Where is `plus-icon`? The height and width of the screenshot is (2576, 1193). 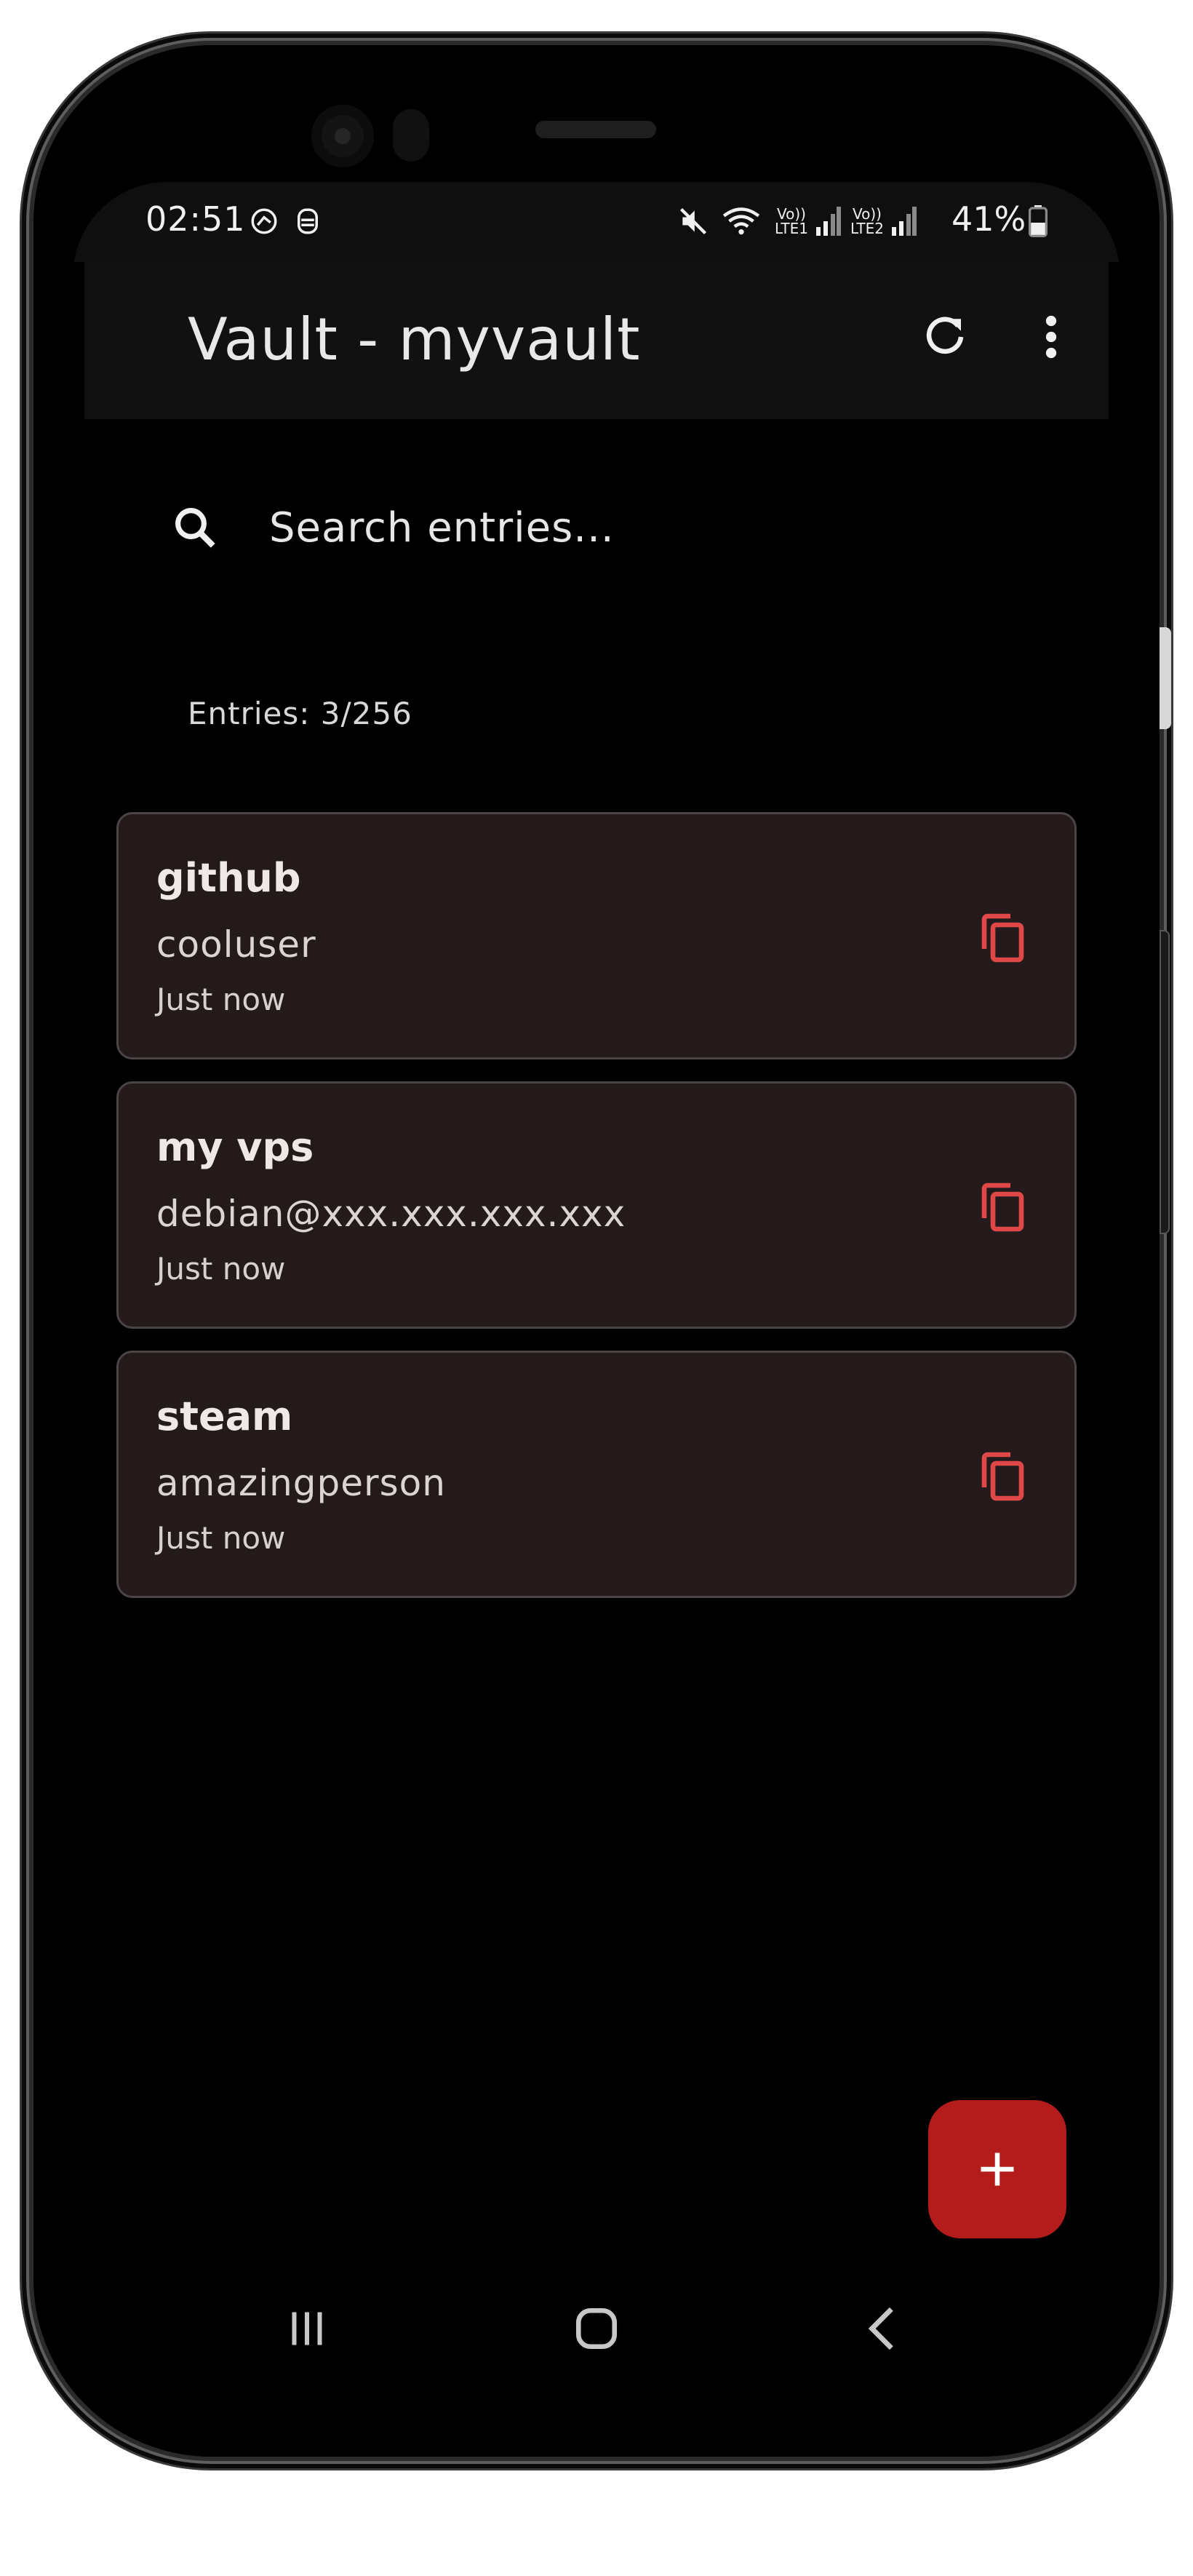
plus-icon is located at coordinates (997, 2169).